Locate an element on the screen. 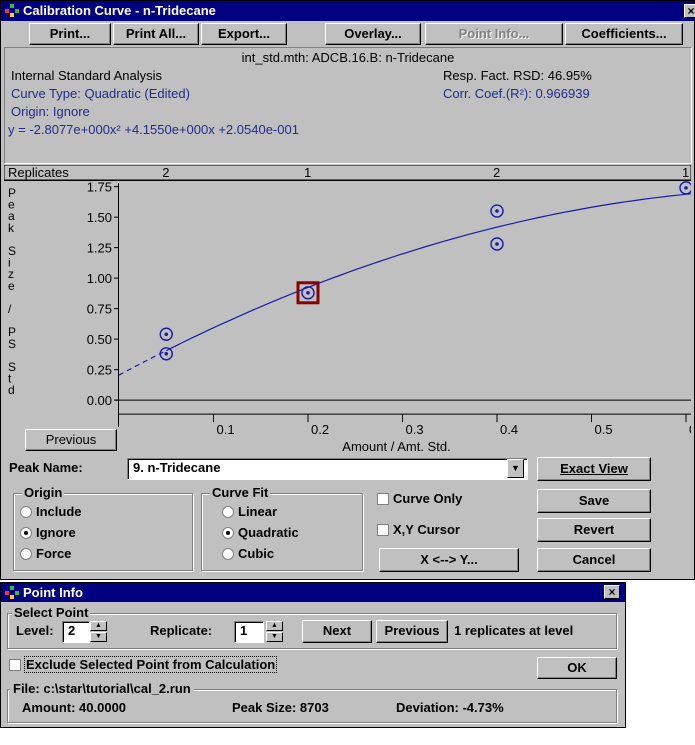 This screenshot has width=695, height=745. curve-fit-cubic-label: Cubic is located at coordinates (256, 553).